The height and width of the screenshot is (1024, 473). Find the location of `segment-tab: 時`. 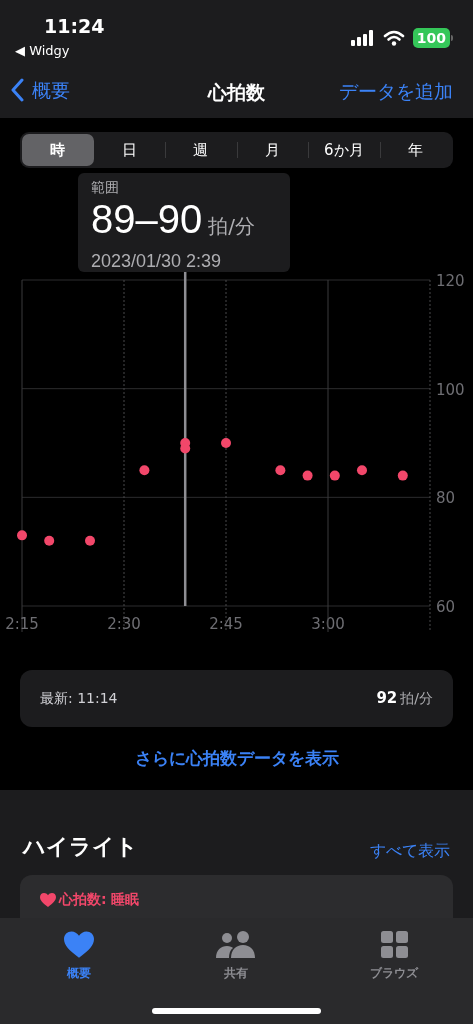

segment-tab: 時 is located at coordinates (58, 150).